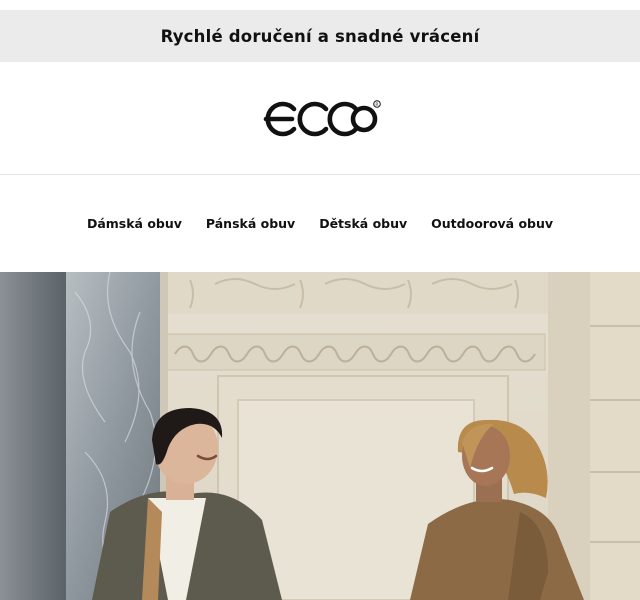 This screenshot has width=640, height=600. Describe the element at coordinates (376, 105) in the screenshot. I see `svg-text: R` at that location.